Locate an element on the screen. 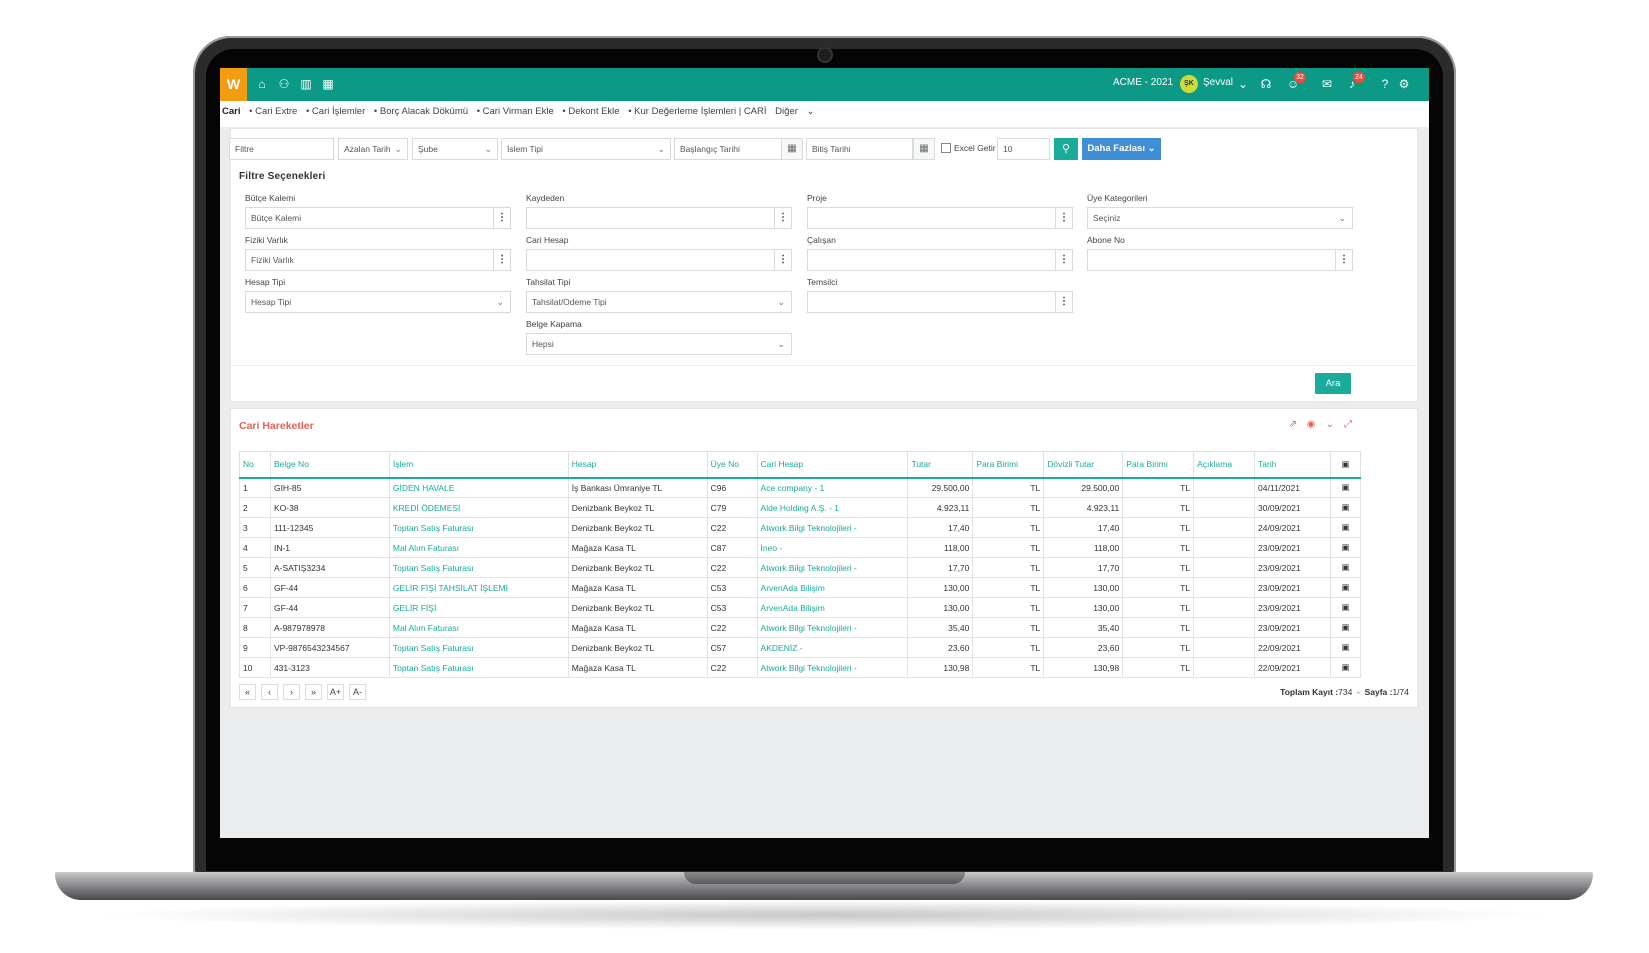  cell-cari-hesap: AKDENİZ - is located at coordinates (832, 647).